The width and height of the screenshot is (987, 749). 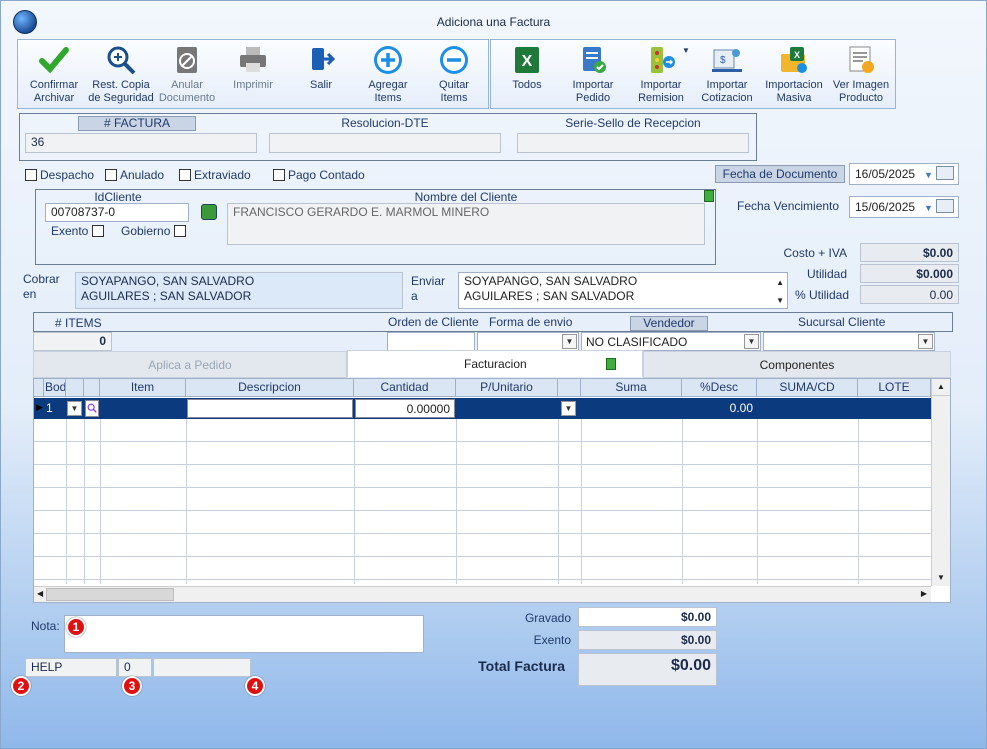 I want to click on nombre-cliente-field: FRANCISCO GERARDO E. MARMOL MINERO, so click(x=466, y=224).